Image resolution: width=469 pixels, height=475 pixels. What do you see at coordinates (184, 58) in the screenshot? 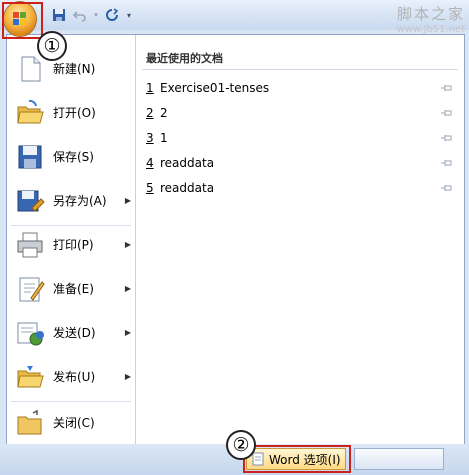
I see `recent-documents-title: 最近使用的文档` at bounding box center [184, 58].